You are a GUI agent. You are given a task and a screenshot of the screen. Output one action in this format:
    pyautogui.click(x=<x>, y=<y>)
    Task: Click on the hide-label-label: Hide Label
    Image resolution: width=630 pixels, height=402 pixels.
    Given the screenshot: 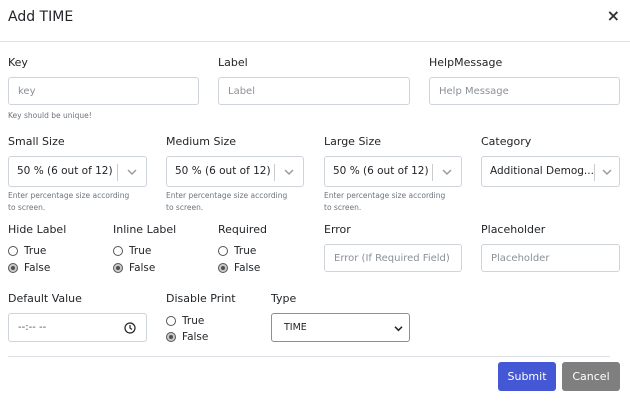 What is the action you would take?
    pyautogui.click(x=37, y=229)
    